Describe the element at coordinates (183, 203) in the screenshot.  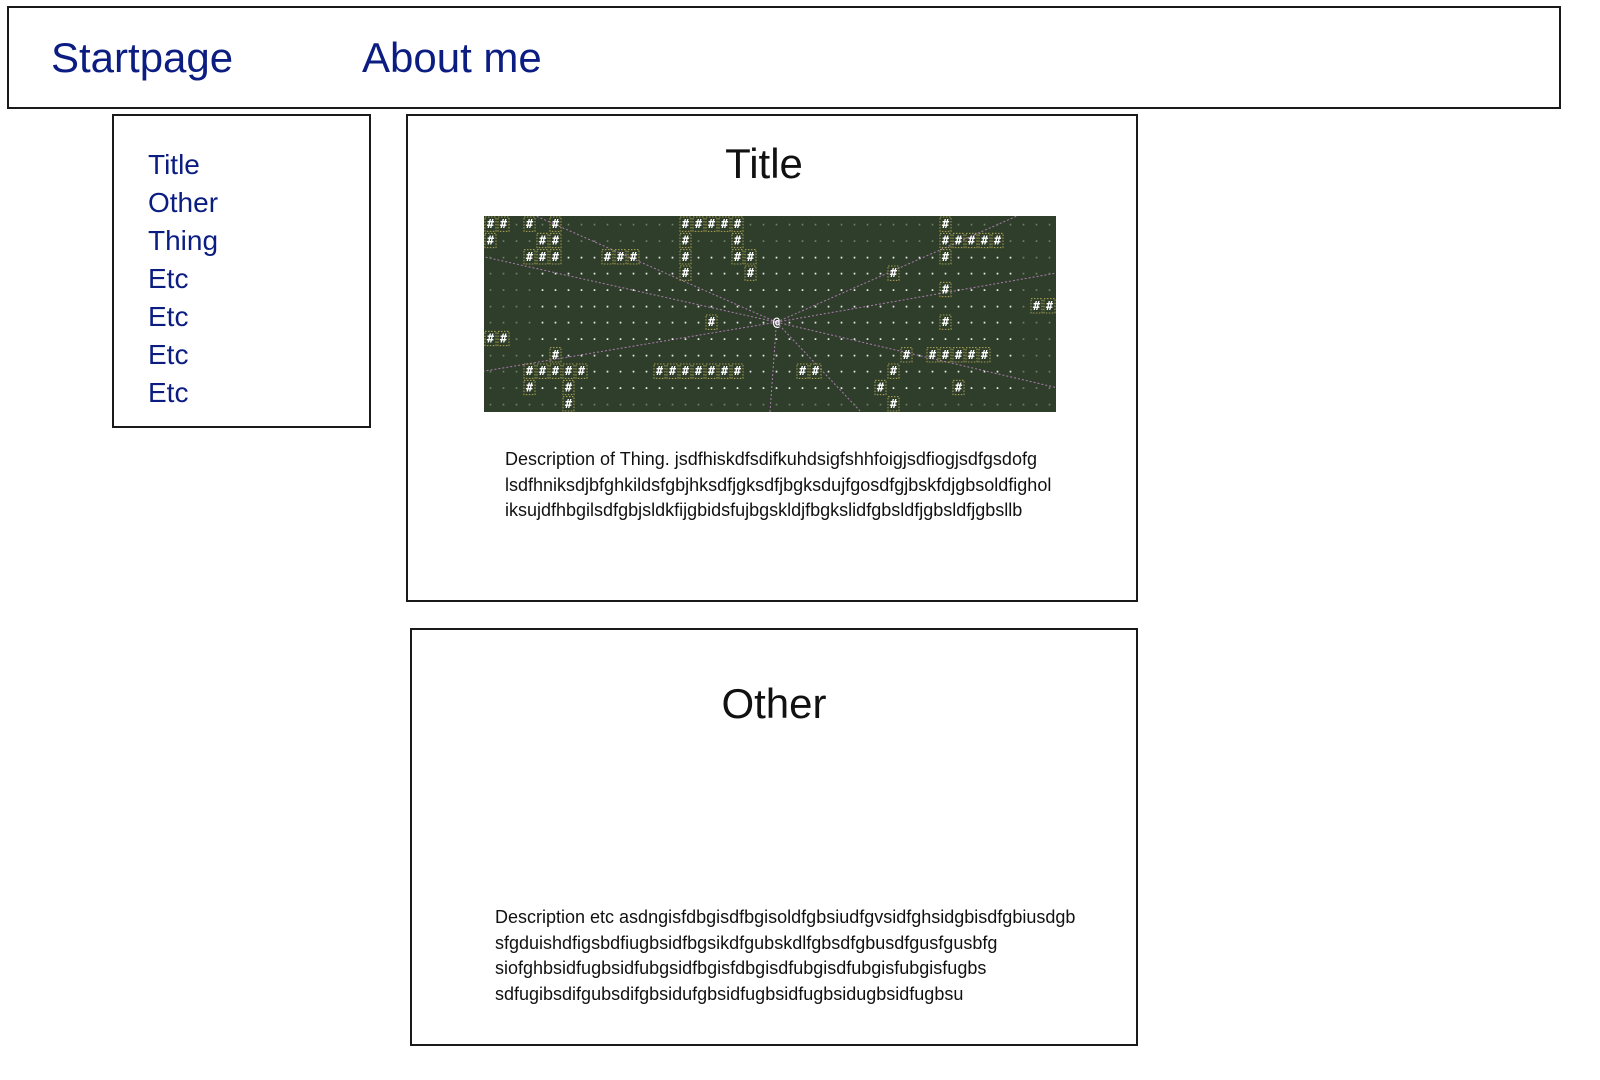
I see `sidebar-item-other: Other` at that location.